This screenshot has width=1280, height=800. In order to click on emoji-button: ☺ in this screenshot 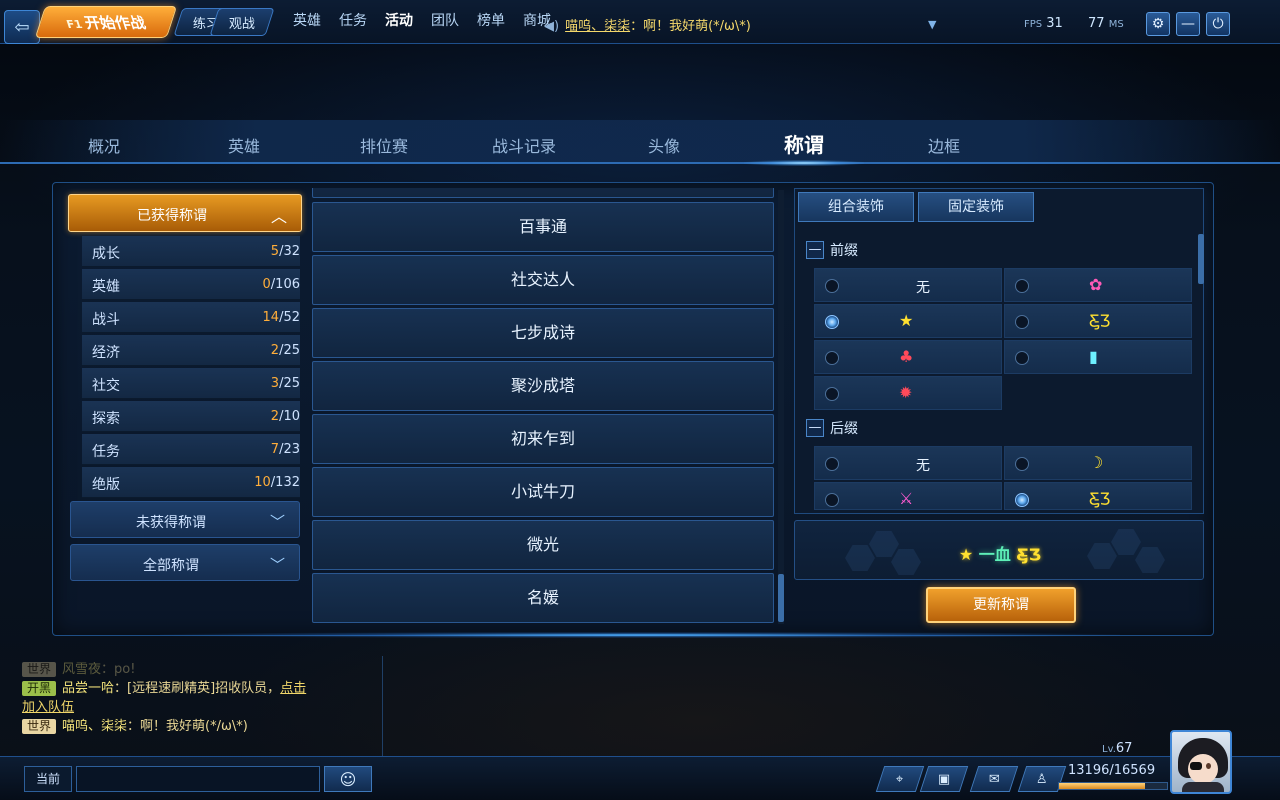, I will do `click(348, 779)`.